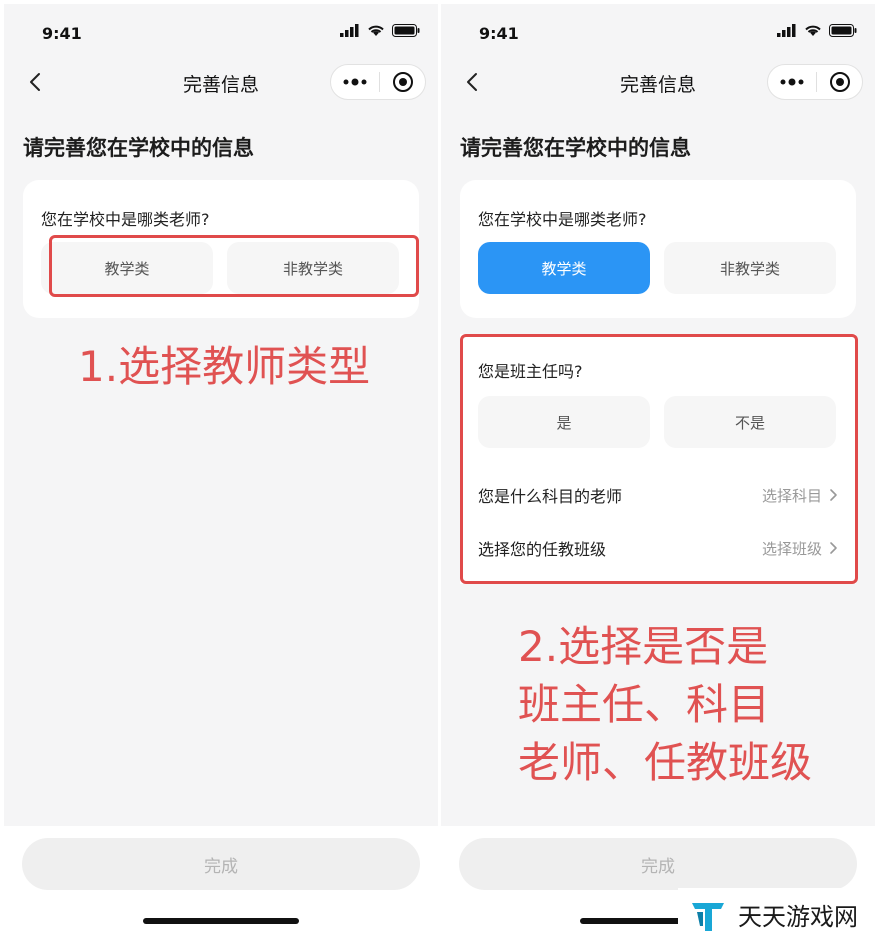 The image size is (878, 941). What do you see at coordinates (221, 921) in the screenshot?
I see `home-indicator` at bounding box center [221, 921].